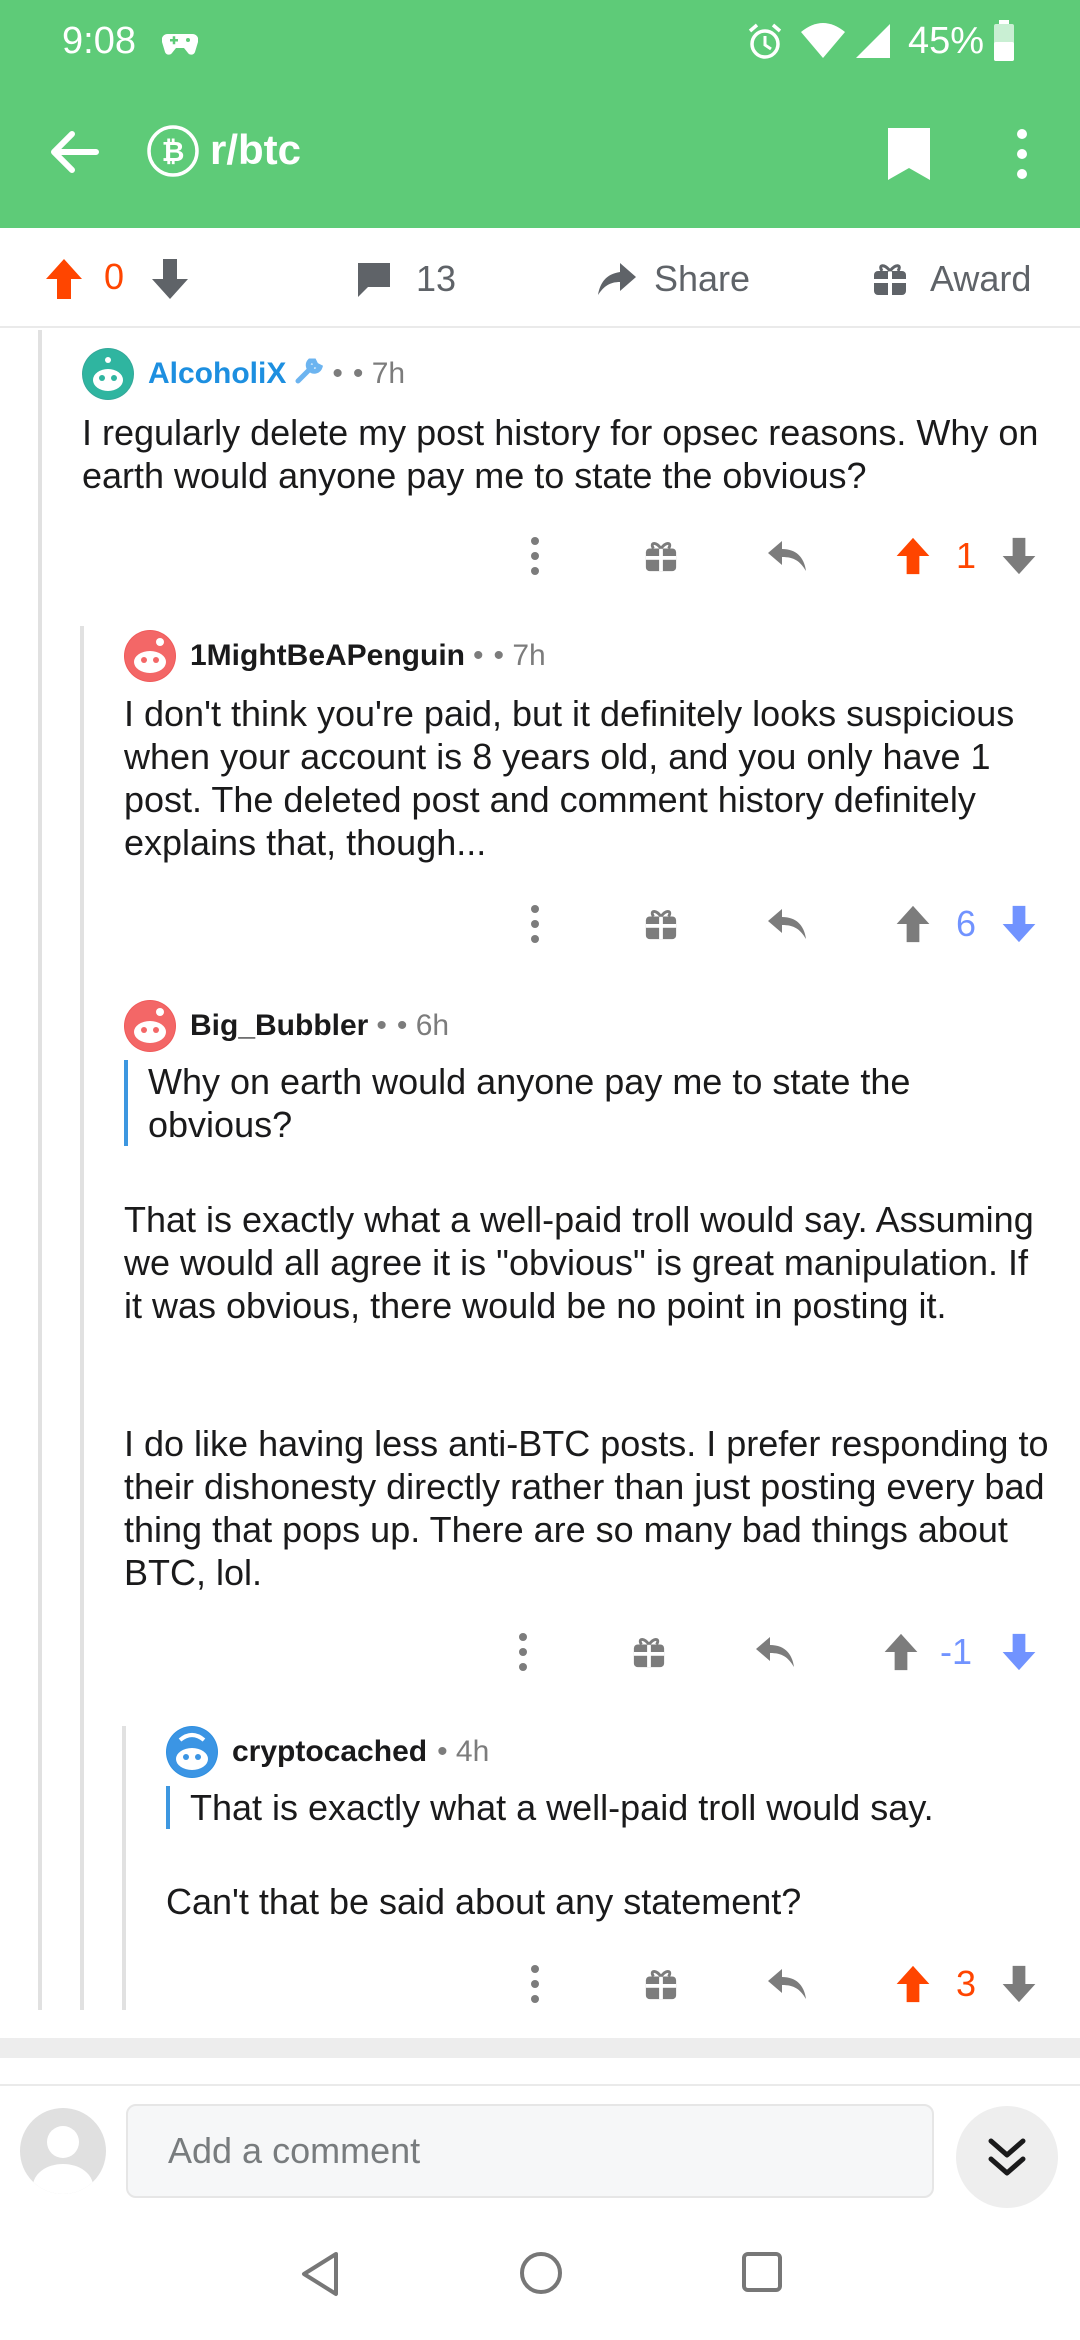 This screenshot has height=2340, width=1080. Describe the element at coordinates (463, 1751) in the screenshot. I see `comment-age: • 4h` at that location.